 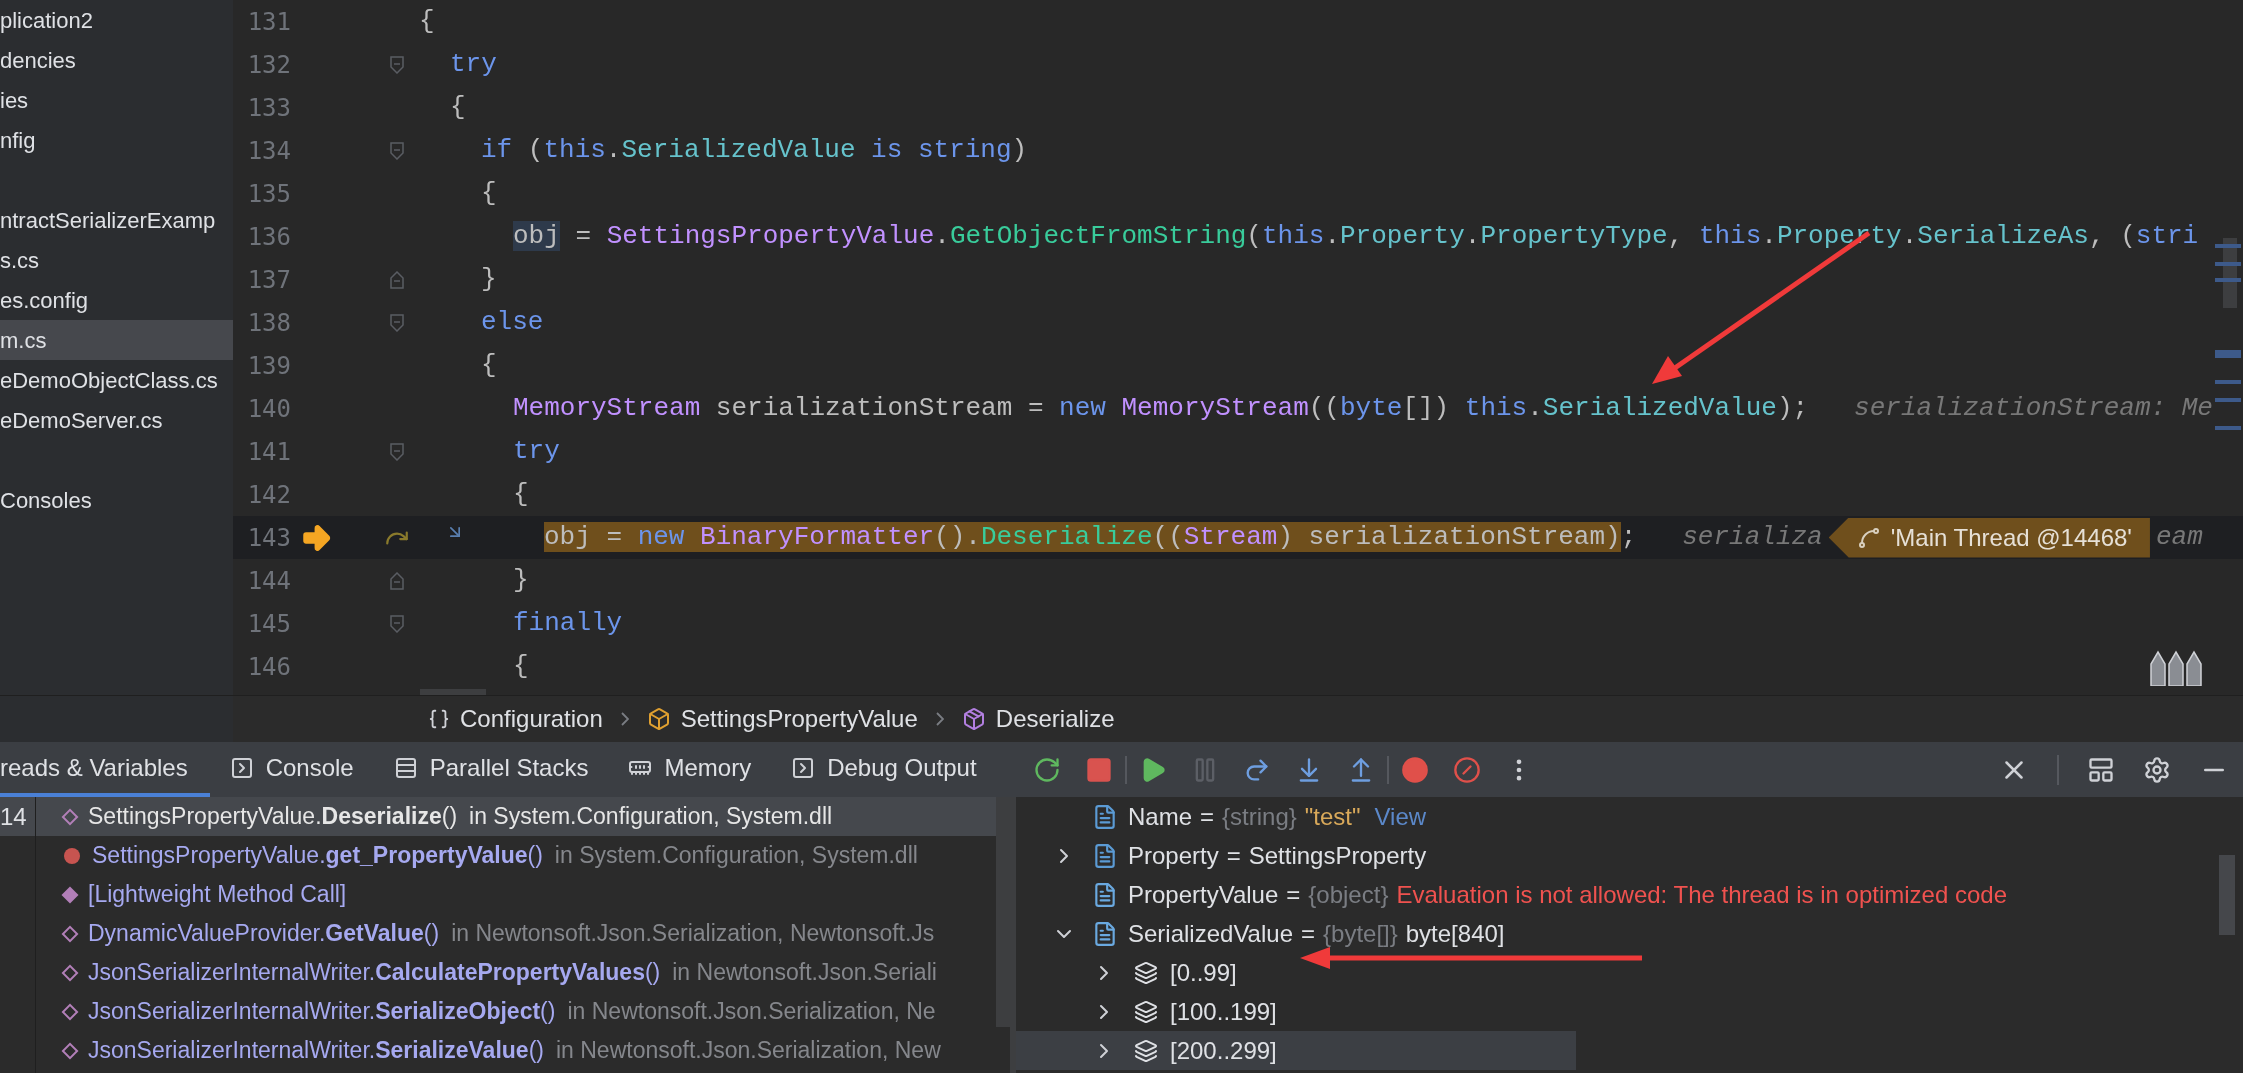 I want to click on array-range-row: [0..99], so click(x=1296, y=972).